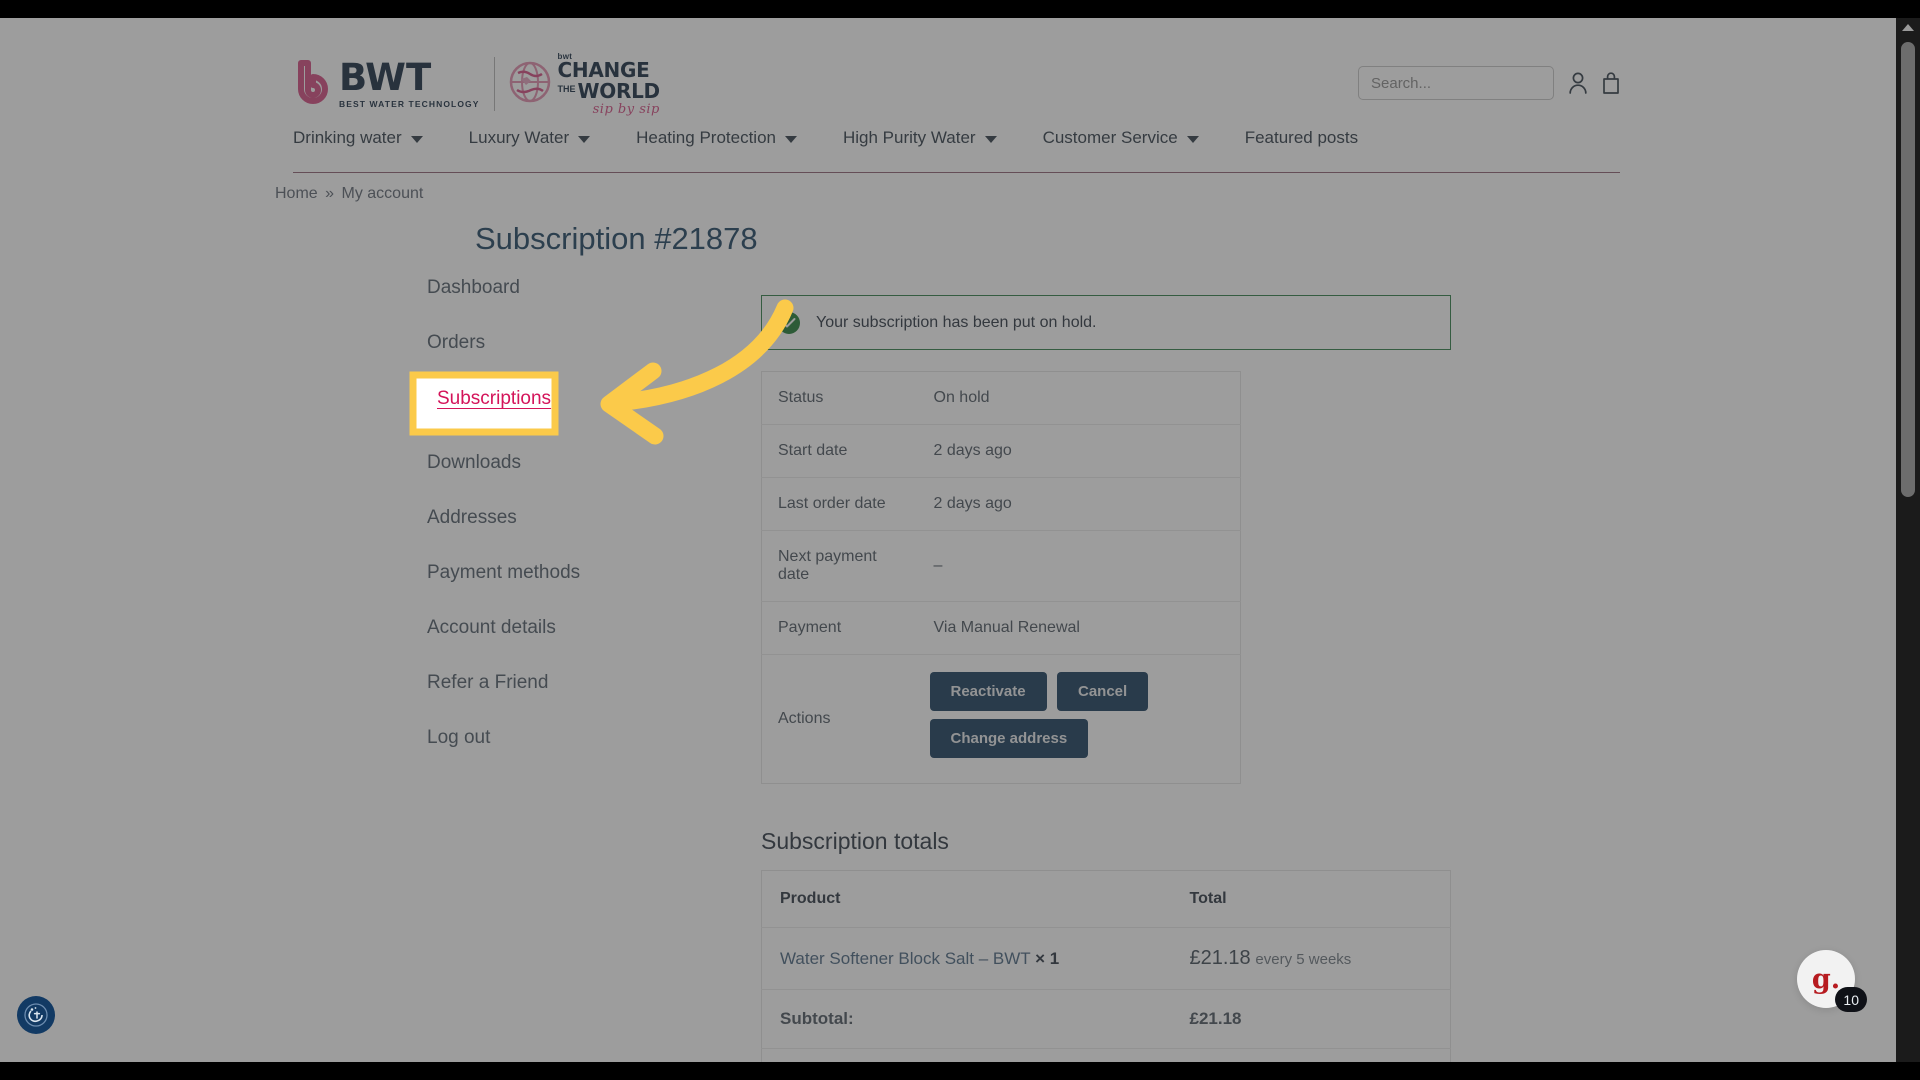 This screenshot has width=1920, height=1080. I want to click on sidebar-item-refer-a-friend: Refer a Friend, so click(542, 683).